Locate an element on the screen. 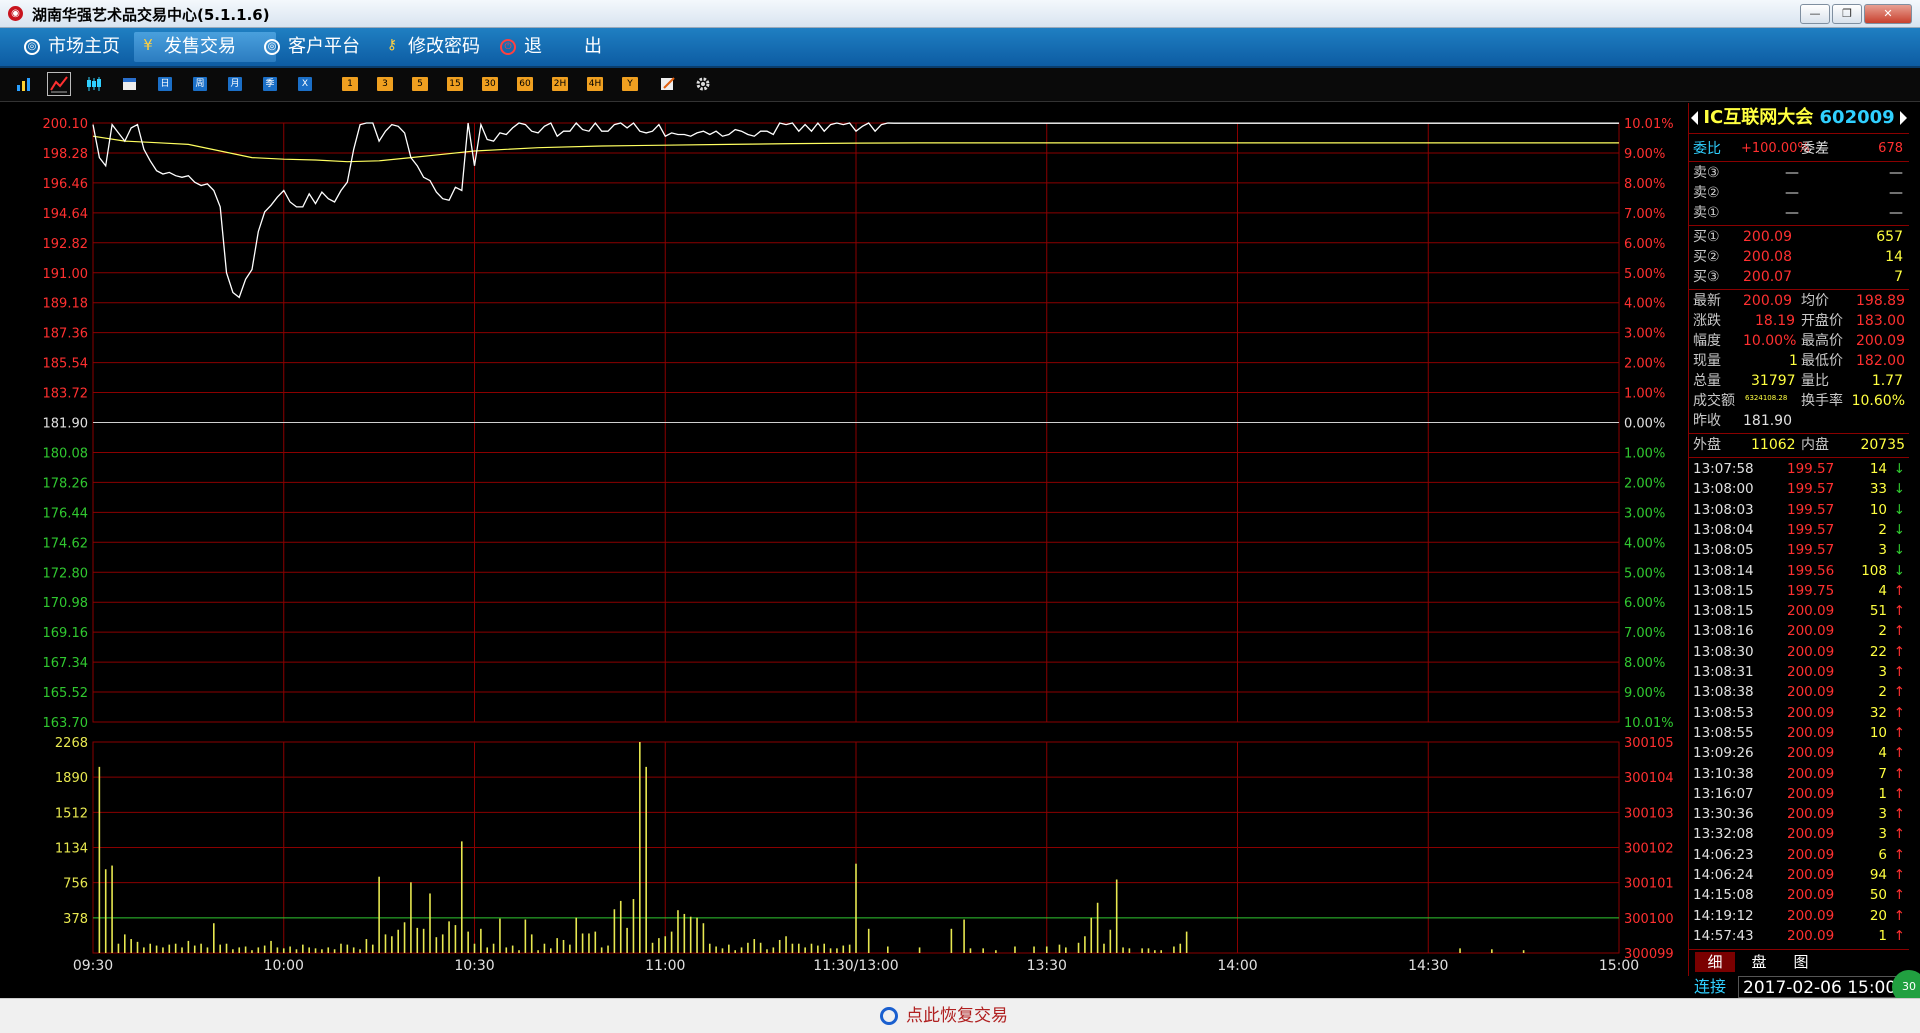 The image size is (1920, 1033). minimize-button: — is located at coordinates (1815, 14).